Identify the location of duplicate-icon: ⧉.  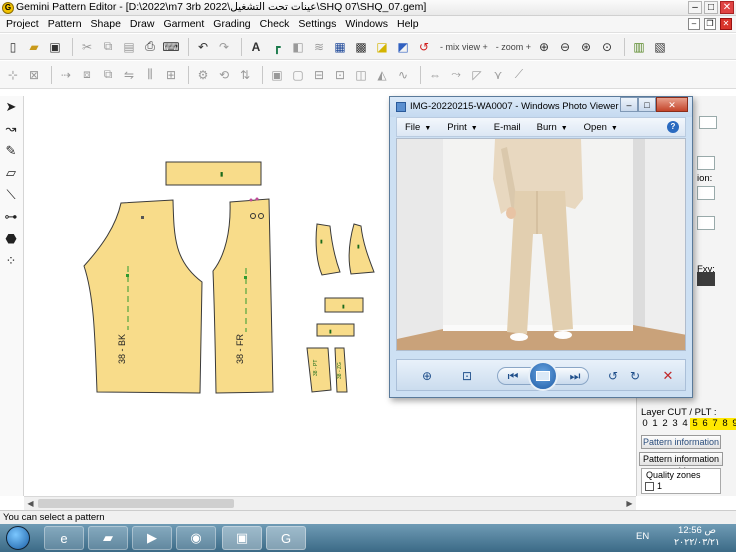
(108, 75).